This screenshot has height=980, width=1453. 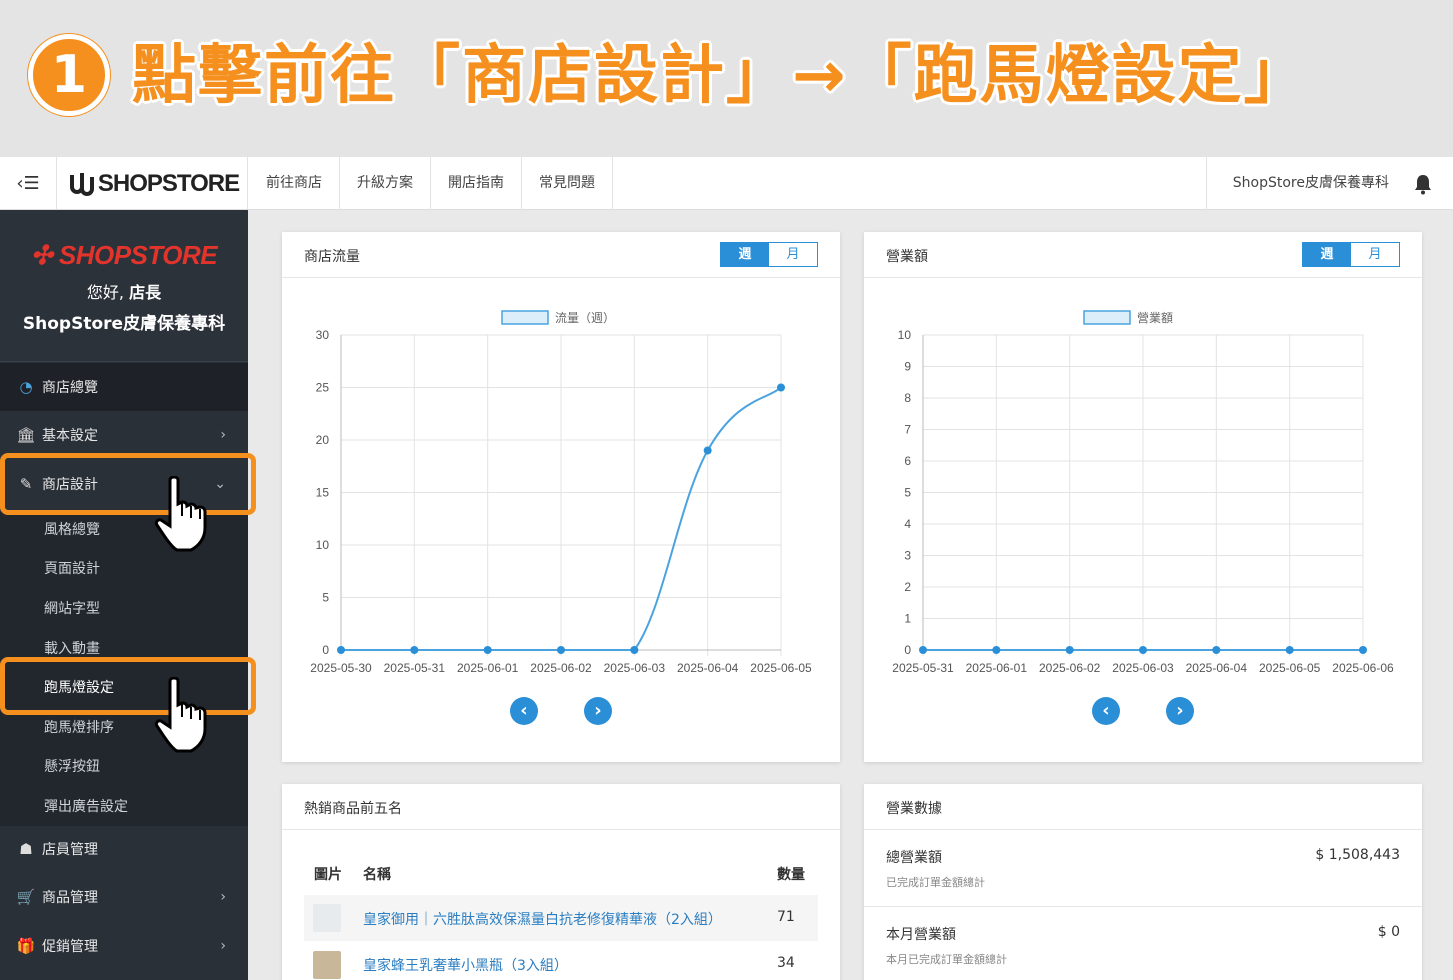 What do you see at coordinates (72, 568) in the screenshot?
I see `submenu-page-design: 頁面設計` at bounding box center [72, 568].